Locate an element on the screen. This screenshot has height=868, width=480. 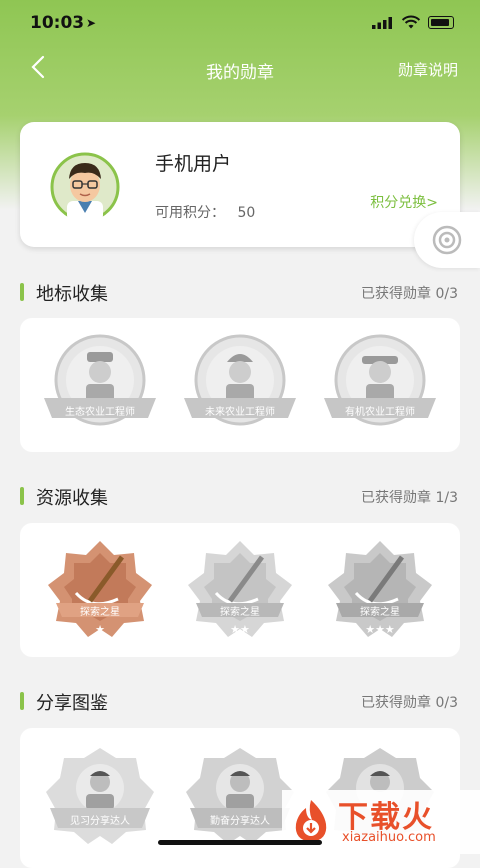
badge-explorer-star-earned: ★ 探索之星 is located at coordinates (100, 592).